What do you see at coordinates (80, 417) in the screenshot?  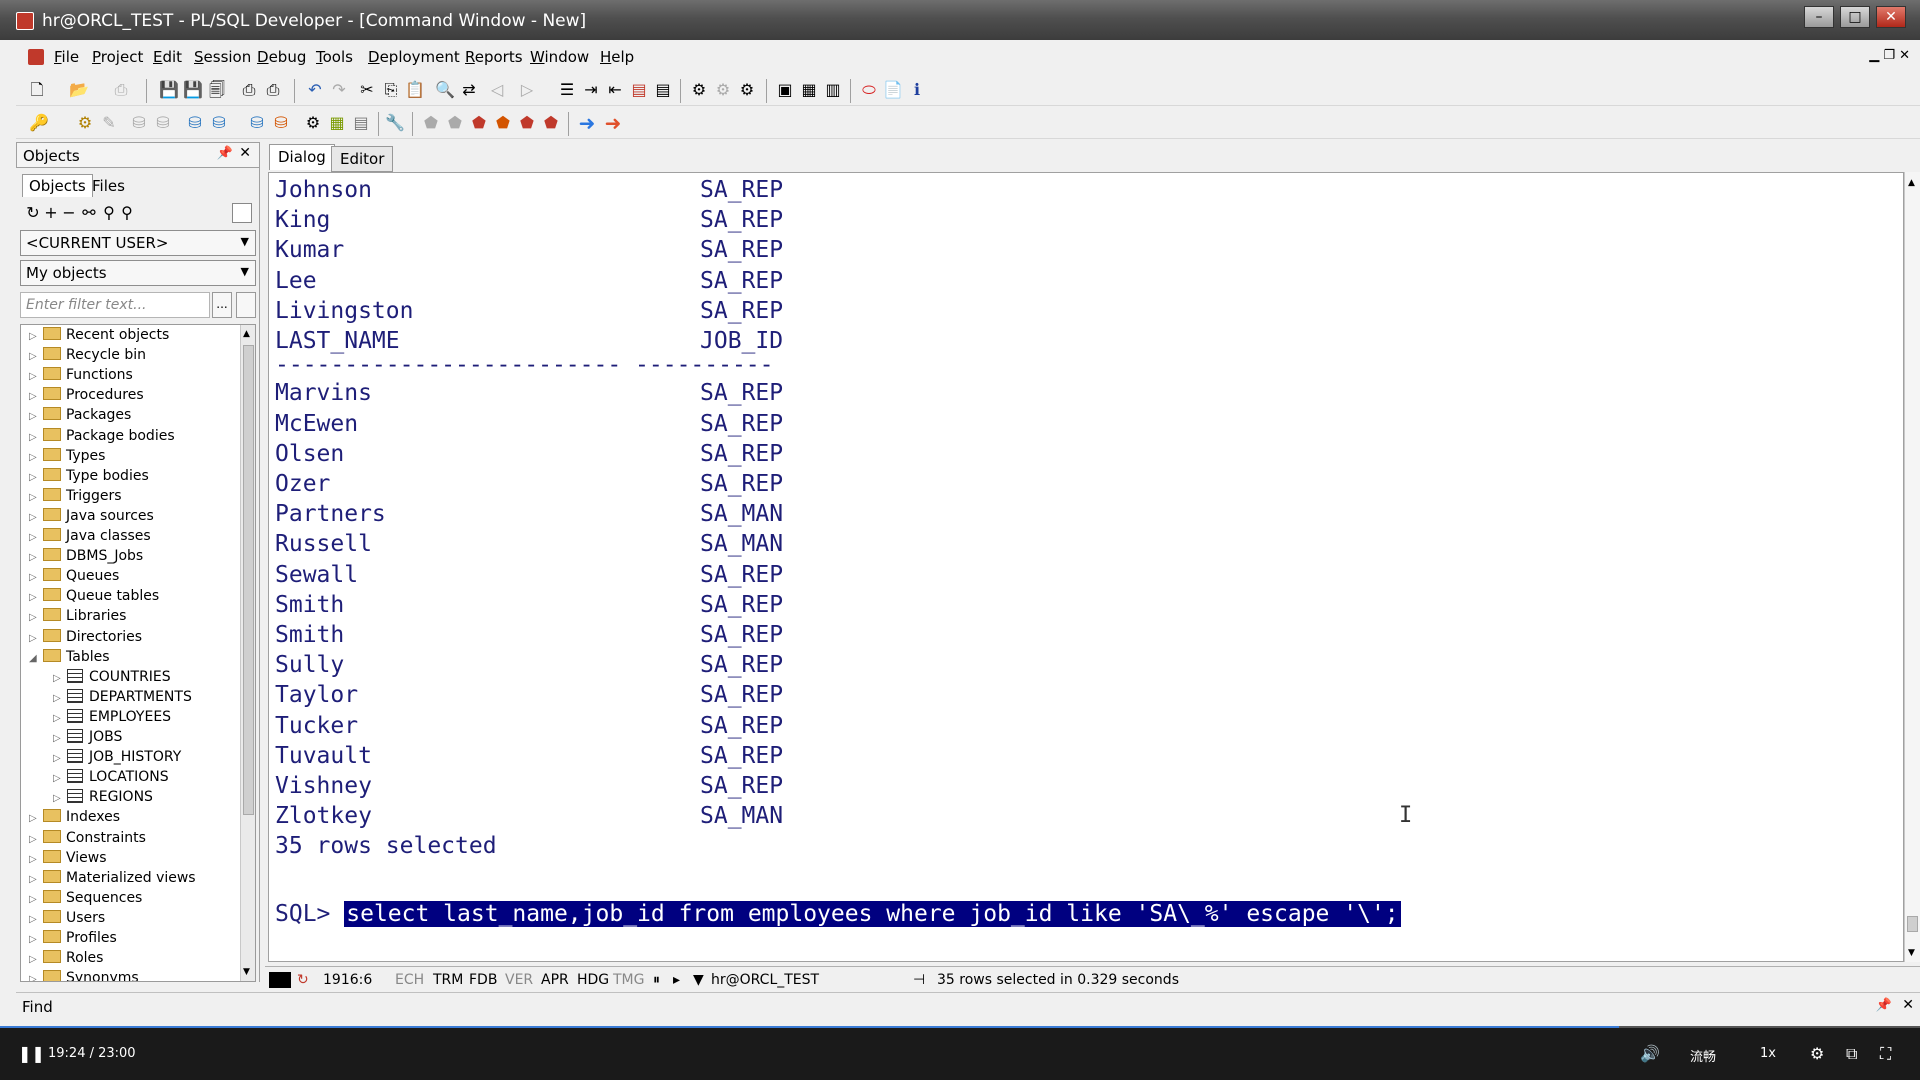 I see `tree-item: ▷ Packages` at bounding box center [80, 417].